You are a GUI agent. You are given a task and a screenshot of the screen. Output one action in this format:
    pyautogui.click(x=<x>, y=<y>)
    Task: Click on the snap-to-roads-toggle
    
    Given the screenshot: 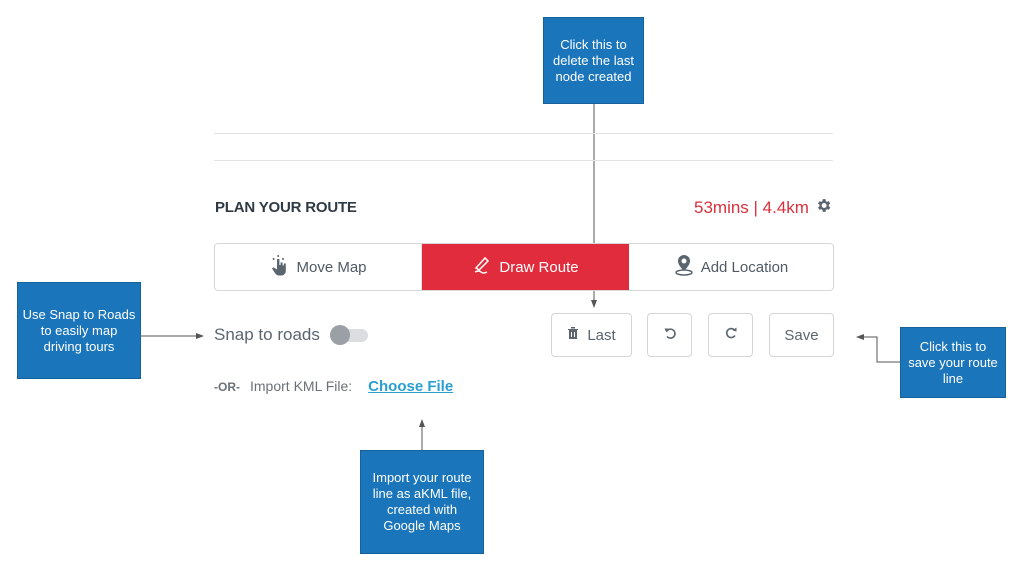 What is the action you would take?
    pyautogui.click(x=349, y=335)
    